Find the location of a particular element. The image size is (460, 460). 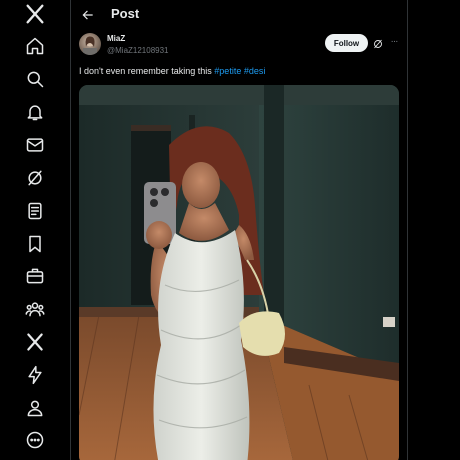

follow-button: Follow is located at coordinates (346, 43).